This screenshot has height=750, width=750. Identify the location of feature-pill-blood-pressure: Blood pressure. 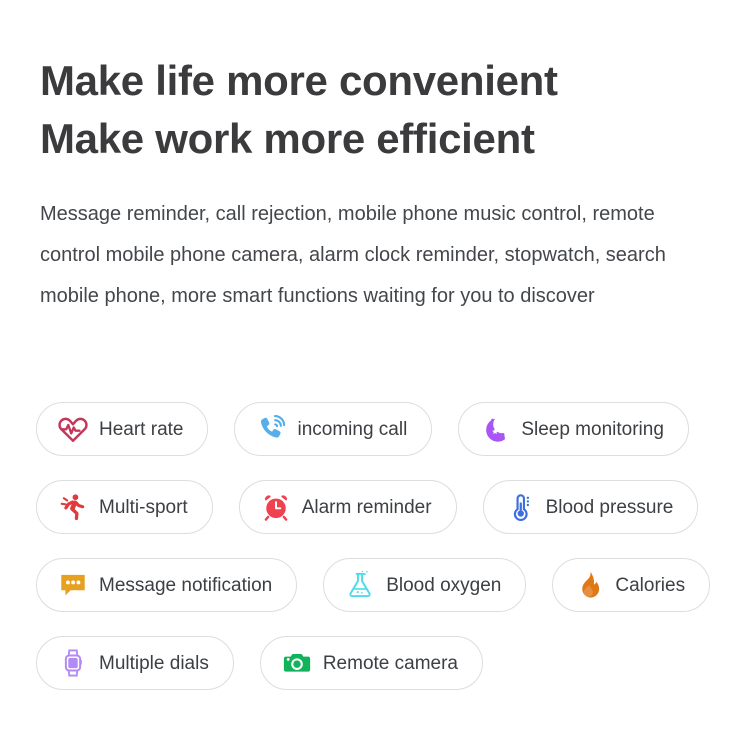
(590, 507).